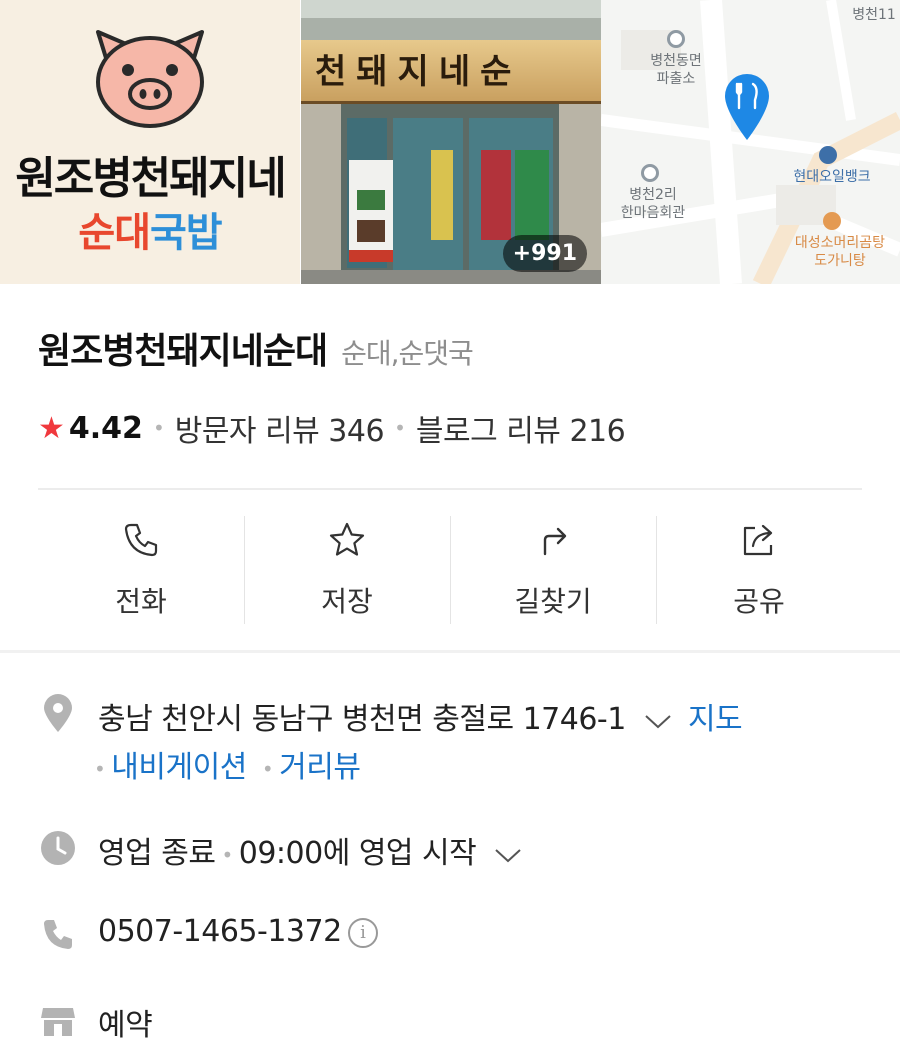 This screenshot has width=900, height=1059. I want to click on map-label-hall: 병천2리 한마음회관, so click(653, 204).